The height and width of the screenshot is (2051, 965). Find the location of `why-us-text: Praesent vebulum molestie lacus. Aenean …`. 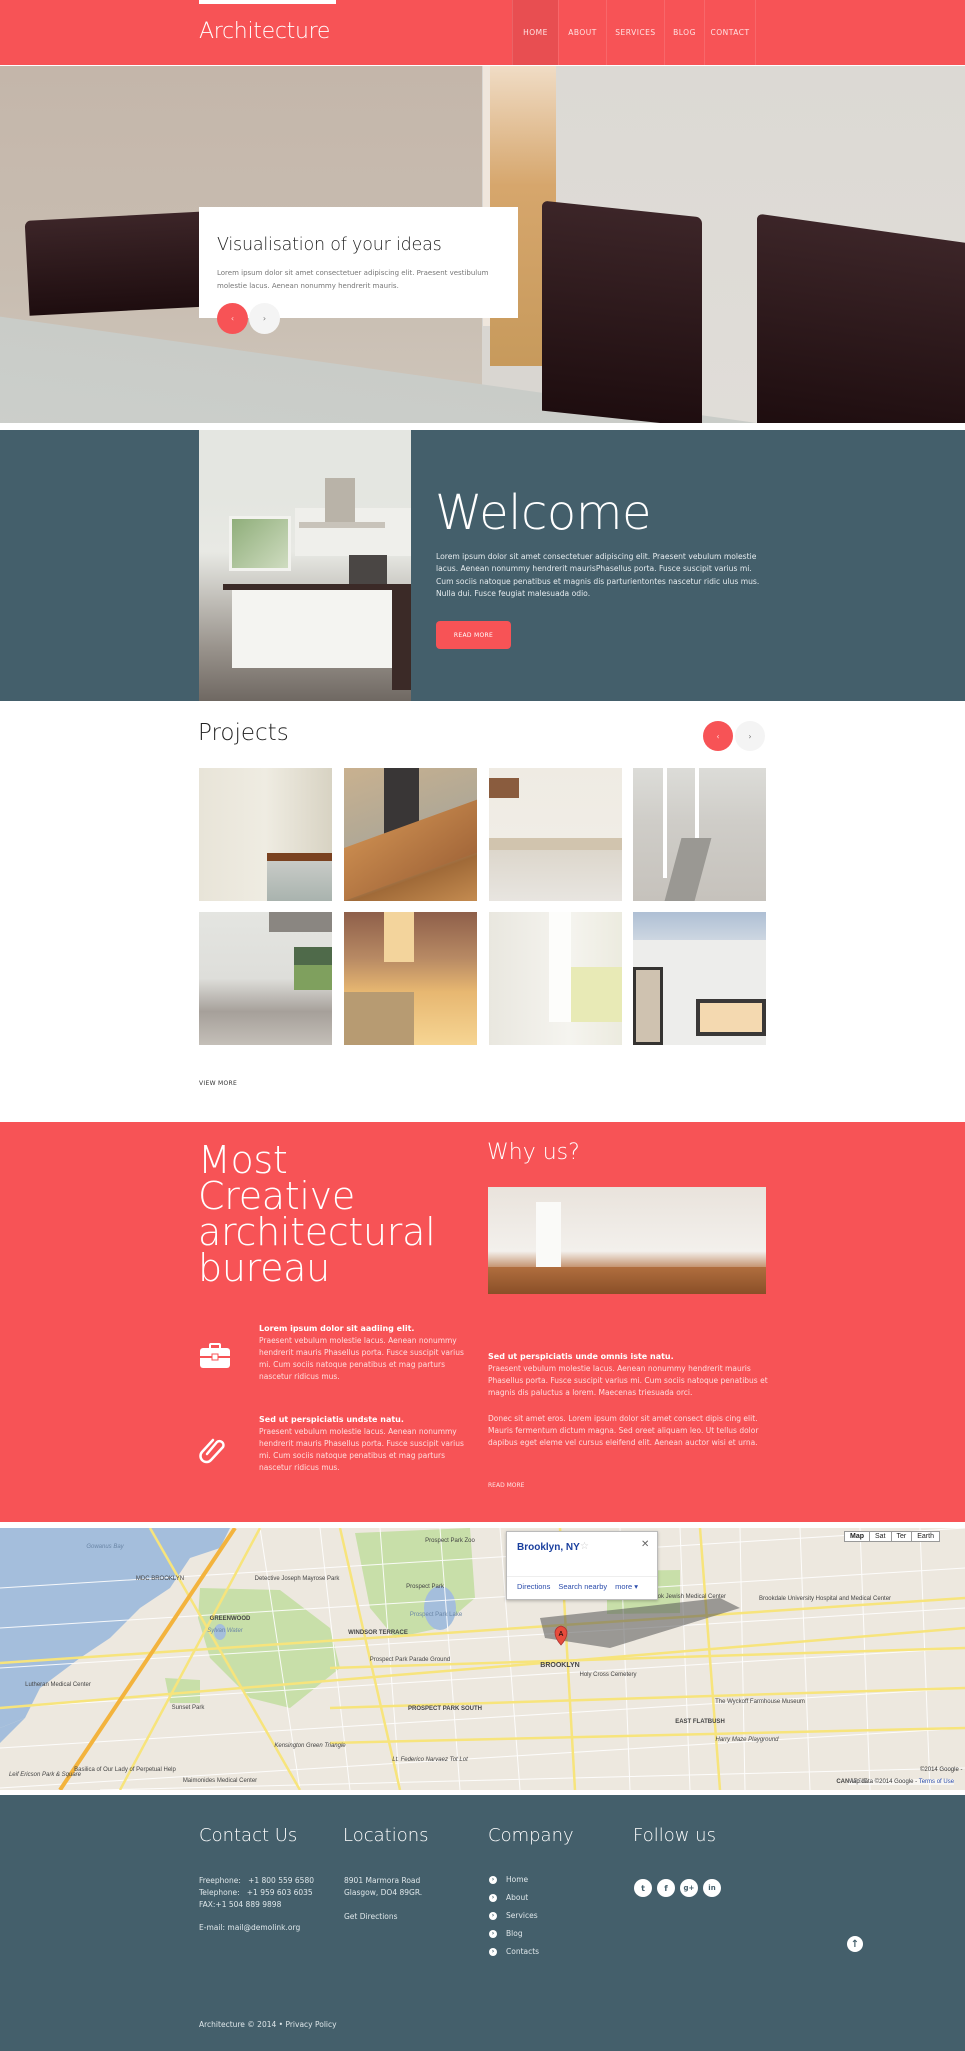

why-us-text: Praesent vebulum molestie lacus. Aenean … is located at coordinates (628, 1380).